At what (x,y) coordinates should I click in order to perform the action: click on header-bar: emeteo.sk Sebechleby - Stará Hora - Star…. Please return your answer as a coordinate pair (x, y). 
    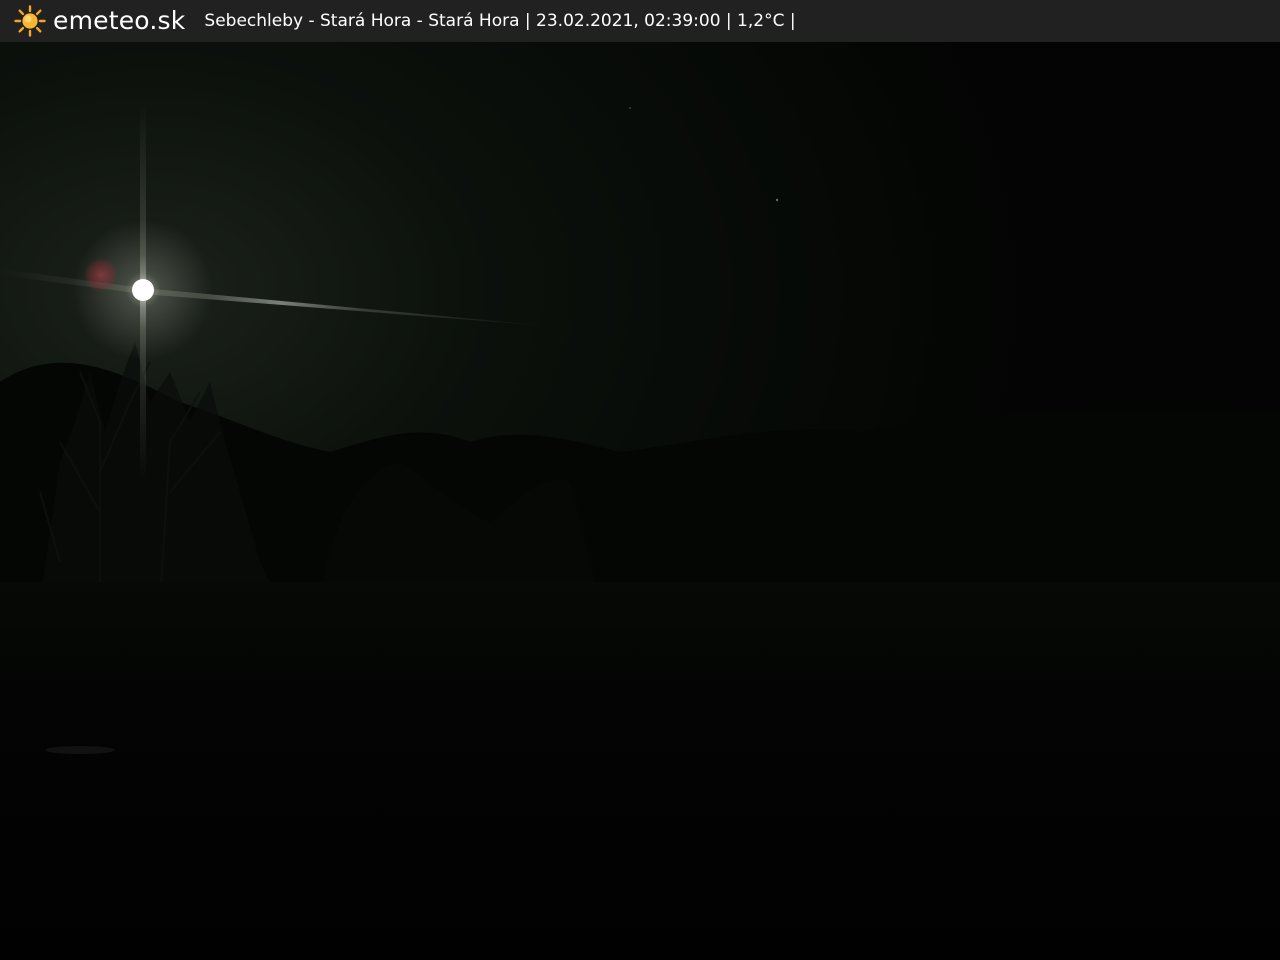
    Looking at the image, I should click on (640, 21).